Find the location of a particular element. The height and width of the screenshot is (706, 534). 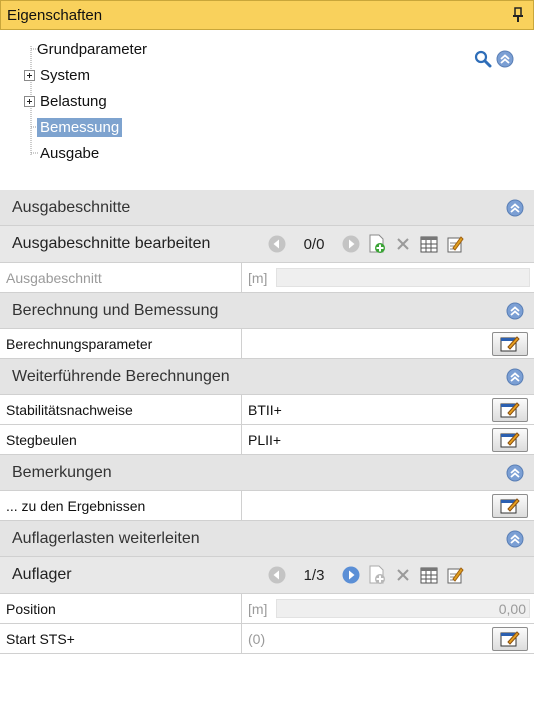

tree-item-label: Bemessung is located at coordinates (80, 127).